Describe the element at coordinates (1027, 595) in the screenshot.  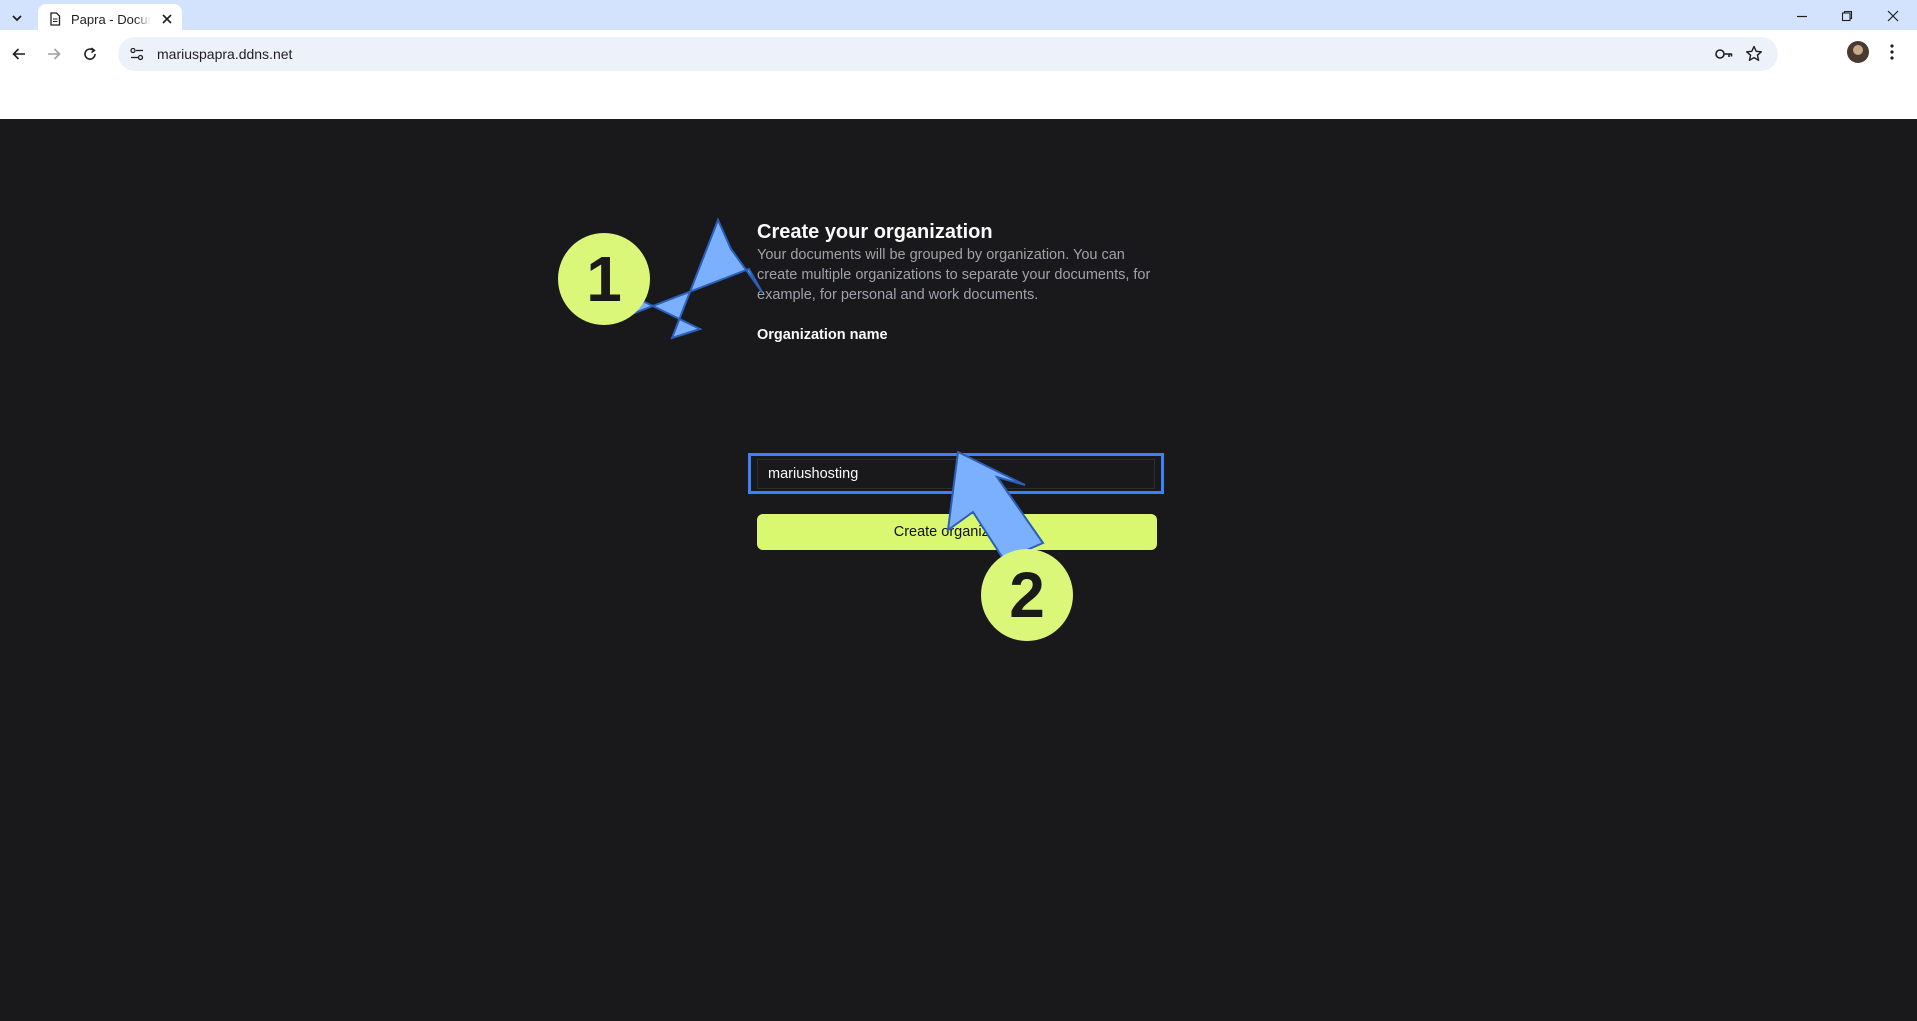
I see `step-2-badge: 2` at that location.